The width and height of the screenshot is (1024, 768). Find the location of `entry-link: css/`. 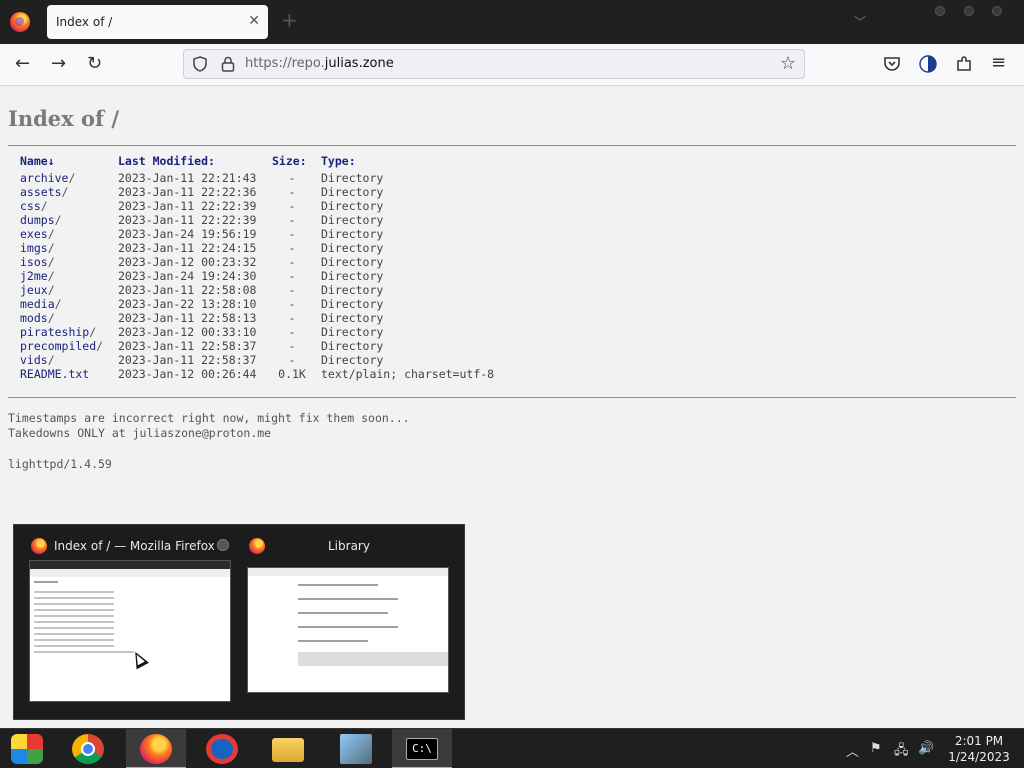

entry-link: css/ is located at coordinates (34, 206).